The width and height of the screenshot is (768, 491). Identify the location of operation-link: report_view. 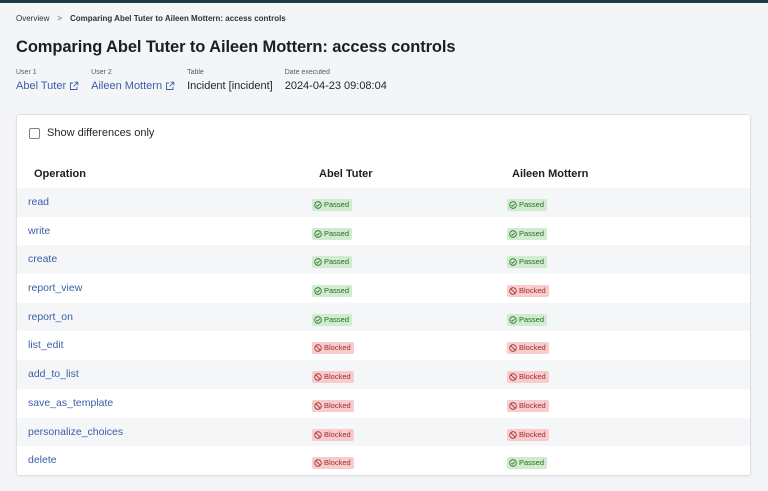
(55, 288).